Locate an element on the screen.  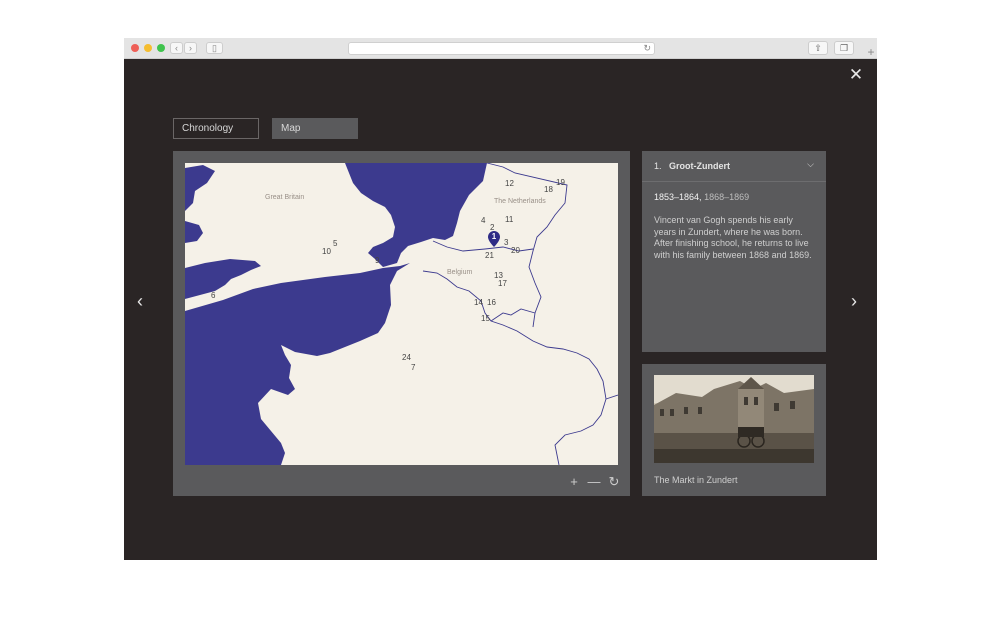
map-point: 7 is located at coordinates (413, 367).